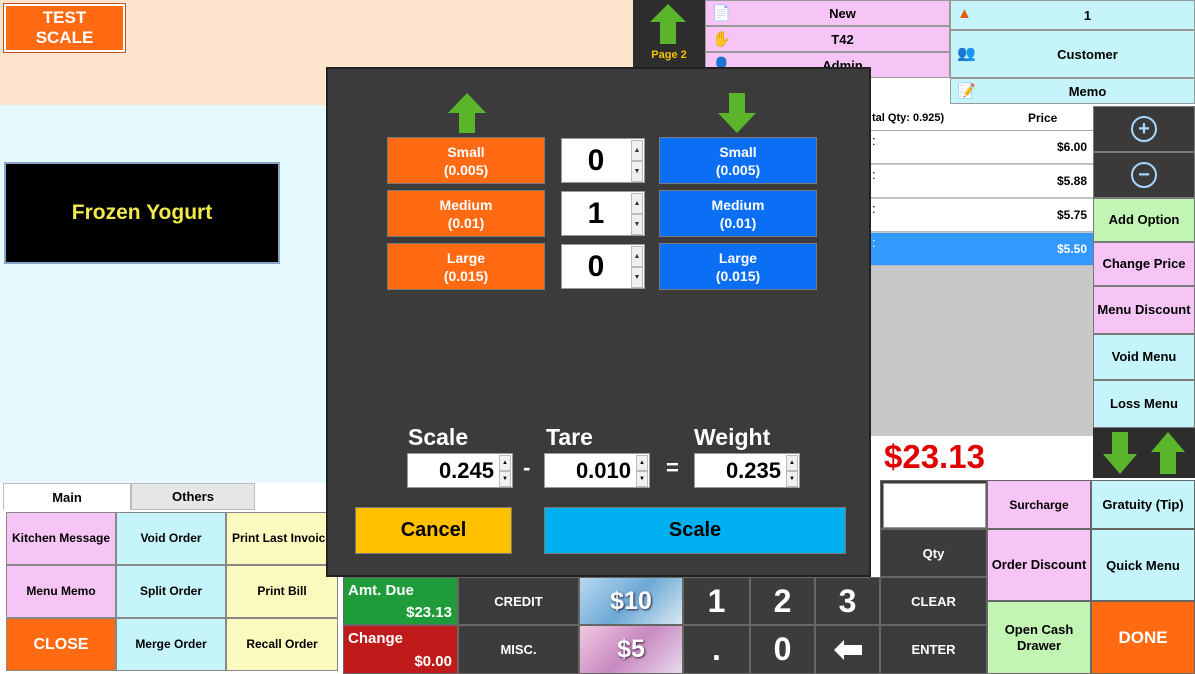 This screenshot has width=1195, height=674. Describe the element at coordinates (64, 28) in the screenshot. I see `test-scale-button: TEST SCALE` at that location.